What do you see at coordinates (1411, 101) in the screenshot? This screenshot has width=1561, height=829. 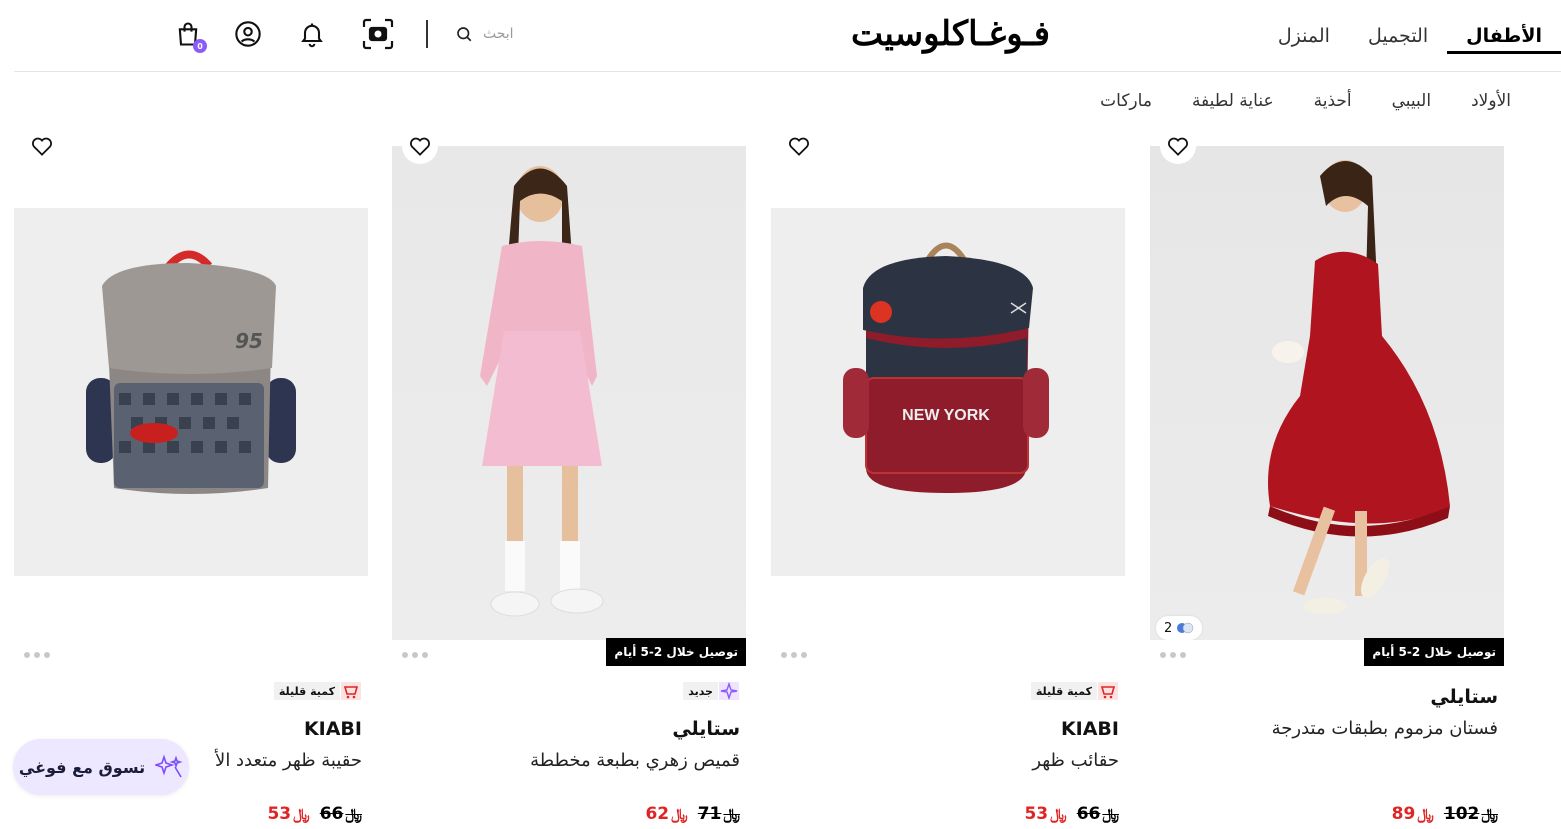 I see `subnav-item-baby: البيبي` at bounding box center [1411, 101].